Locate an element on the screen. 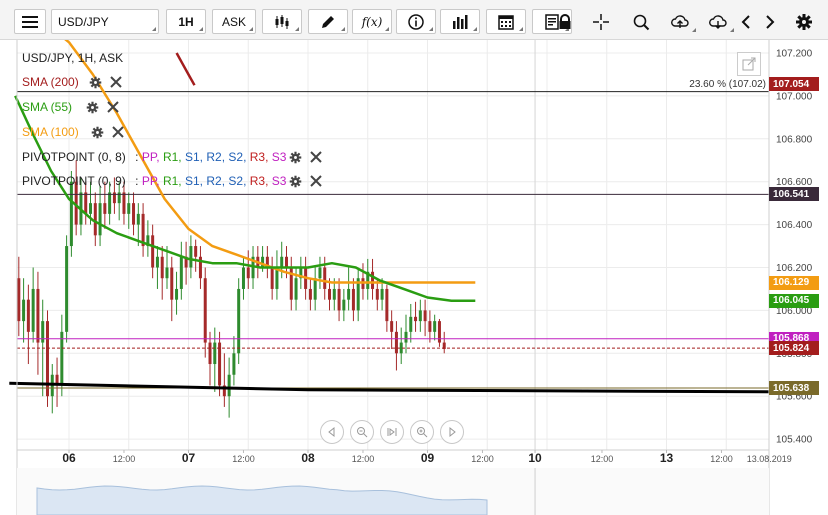 The image size is (828, 515). crosshair-button is located at coordinates (601, 21).